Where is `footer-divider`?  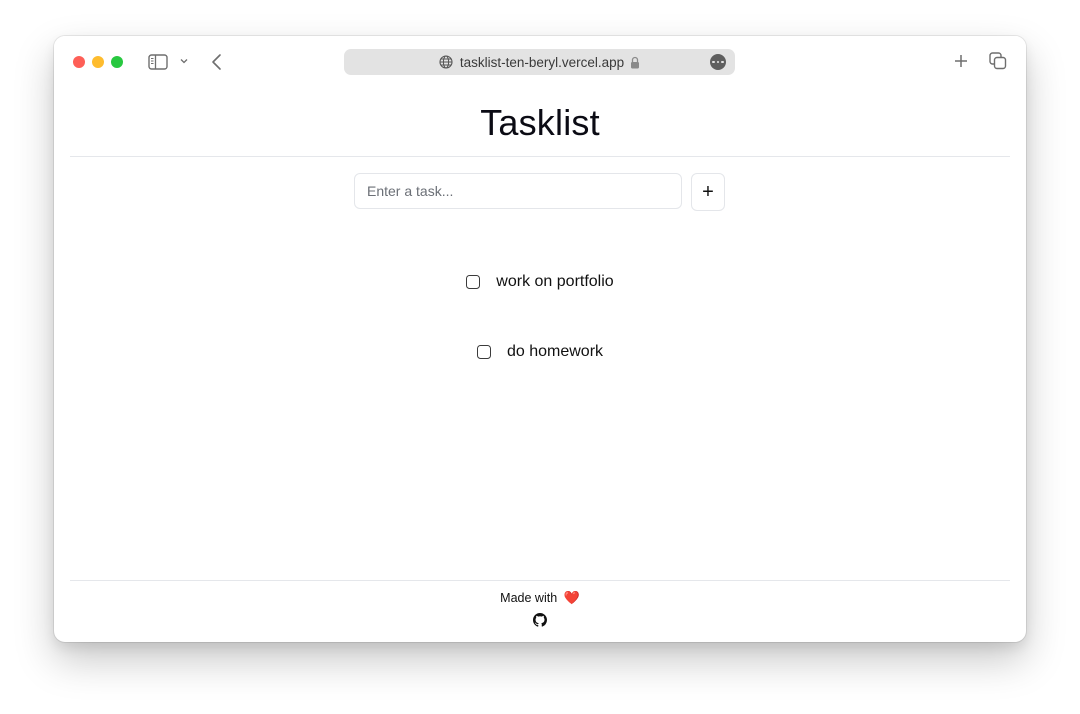 footer-divider is located at coordinates (540, 580).